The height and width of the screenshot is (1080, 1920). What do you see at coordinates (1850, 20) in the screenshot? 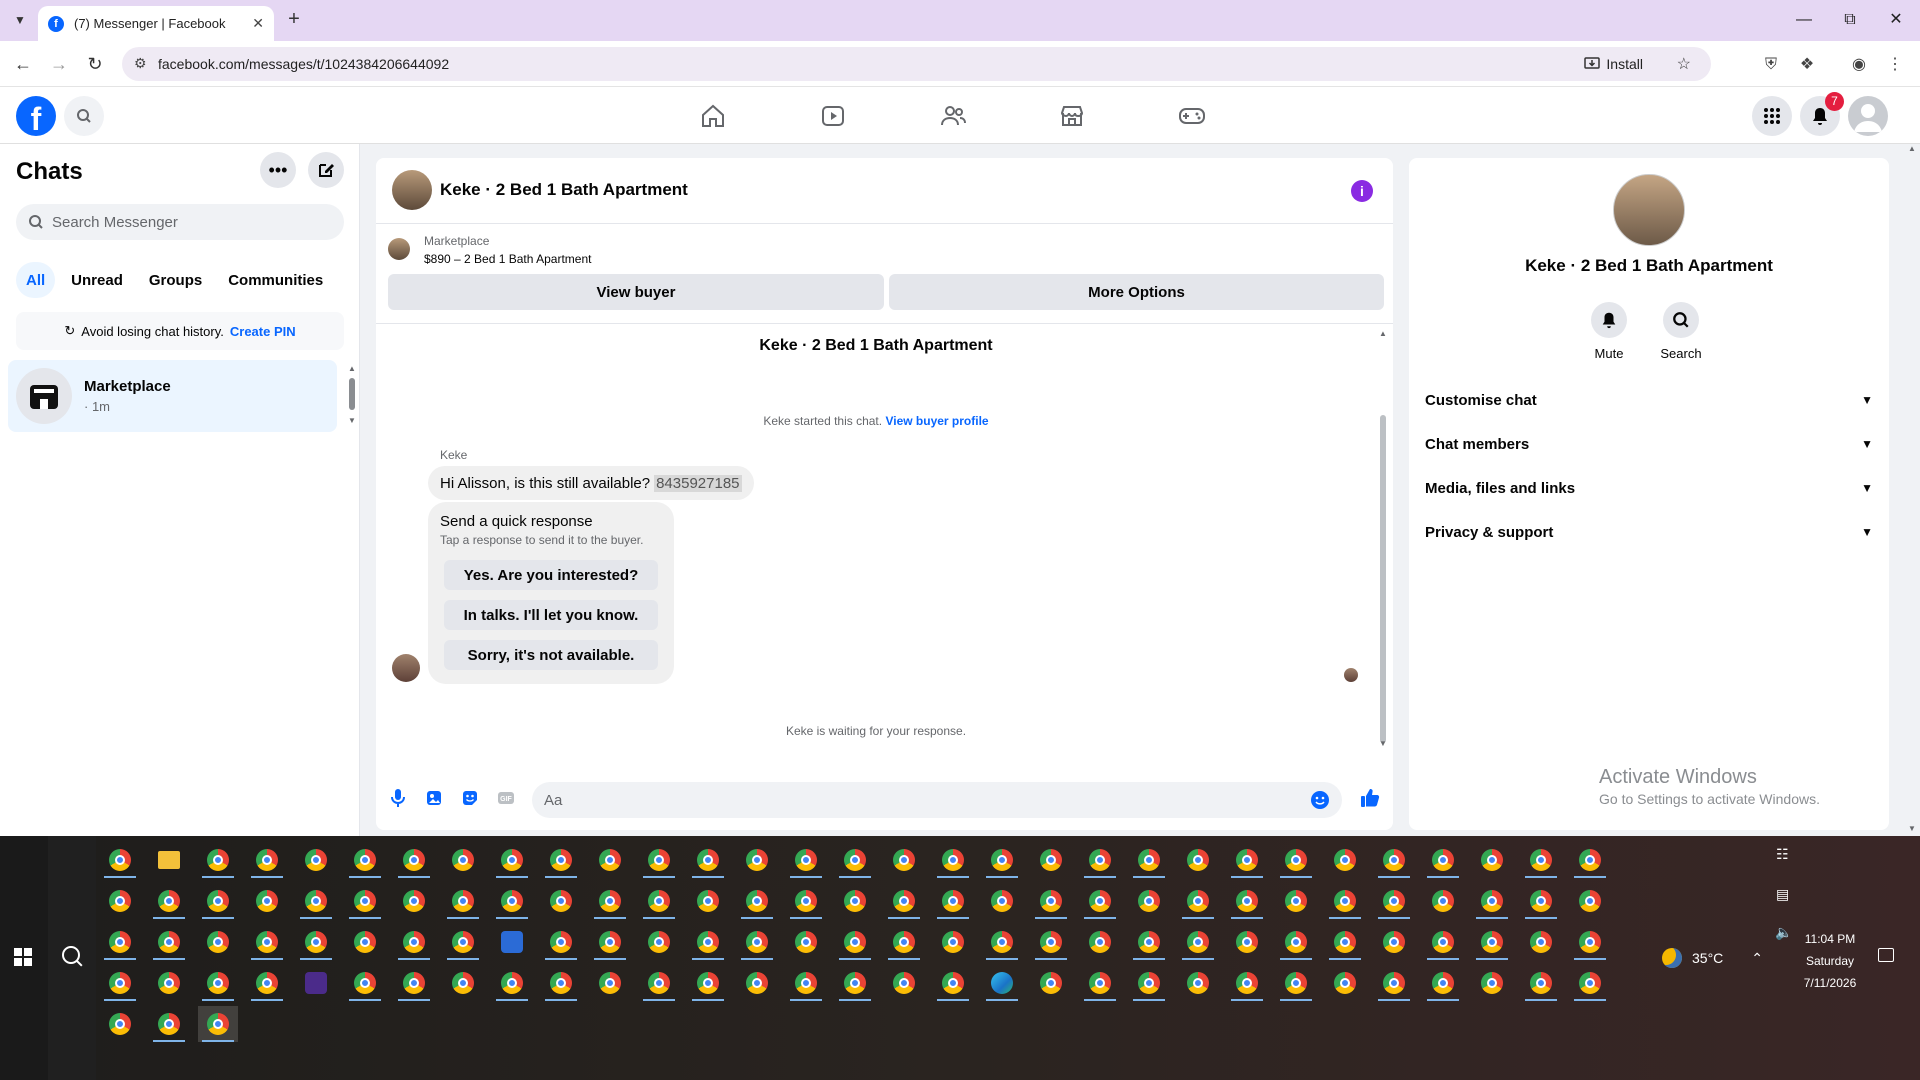
I see `restore-button: ⧉` at bounding box center [1850, 20].